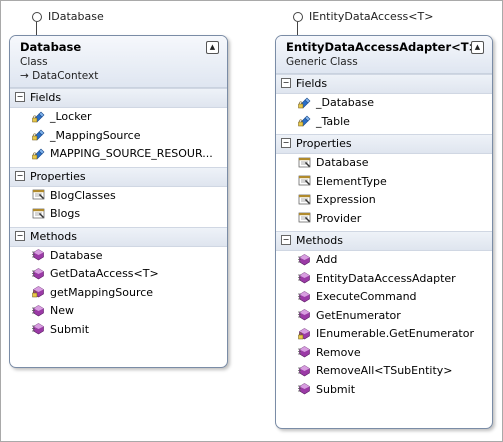 The width and height of the screenshot is (503, 442). I want to click on class-title: EntityDataAccessAdapter<T>, so click(382, 47).